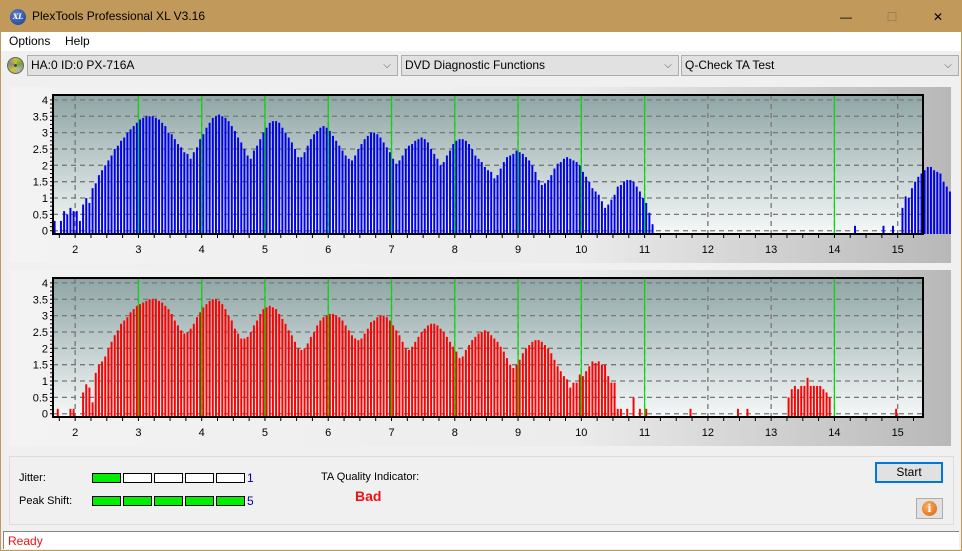  Describe the element at coordinates (909, 472) in the screenshot. I see `start-button: Start` at that location.